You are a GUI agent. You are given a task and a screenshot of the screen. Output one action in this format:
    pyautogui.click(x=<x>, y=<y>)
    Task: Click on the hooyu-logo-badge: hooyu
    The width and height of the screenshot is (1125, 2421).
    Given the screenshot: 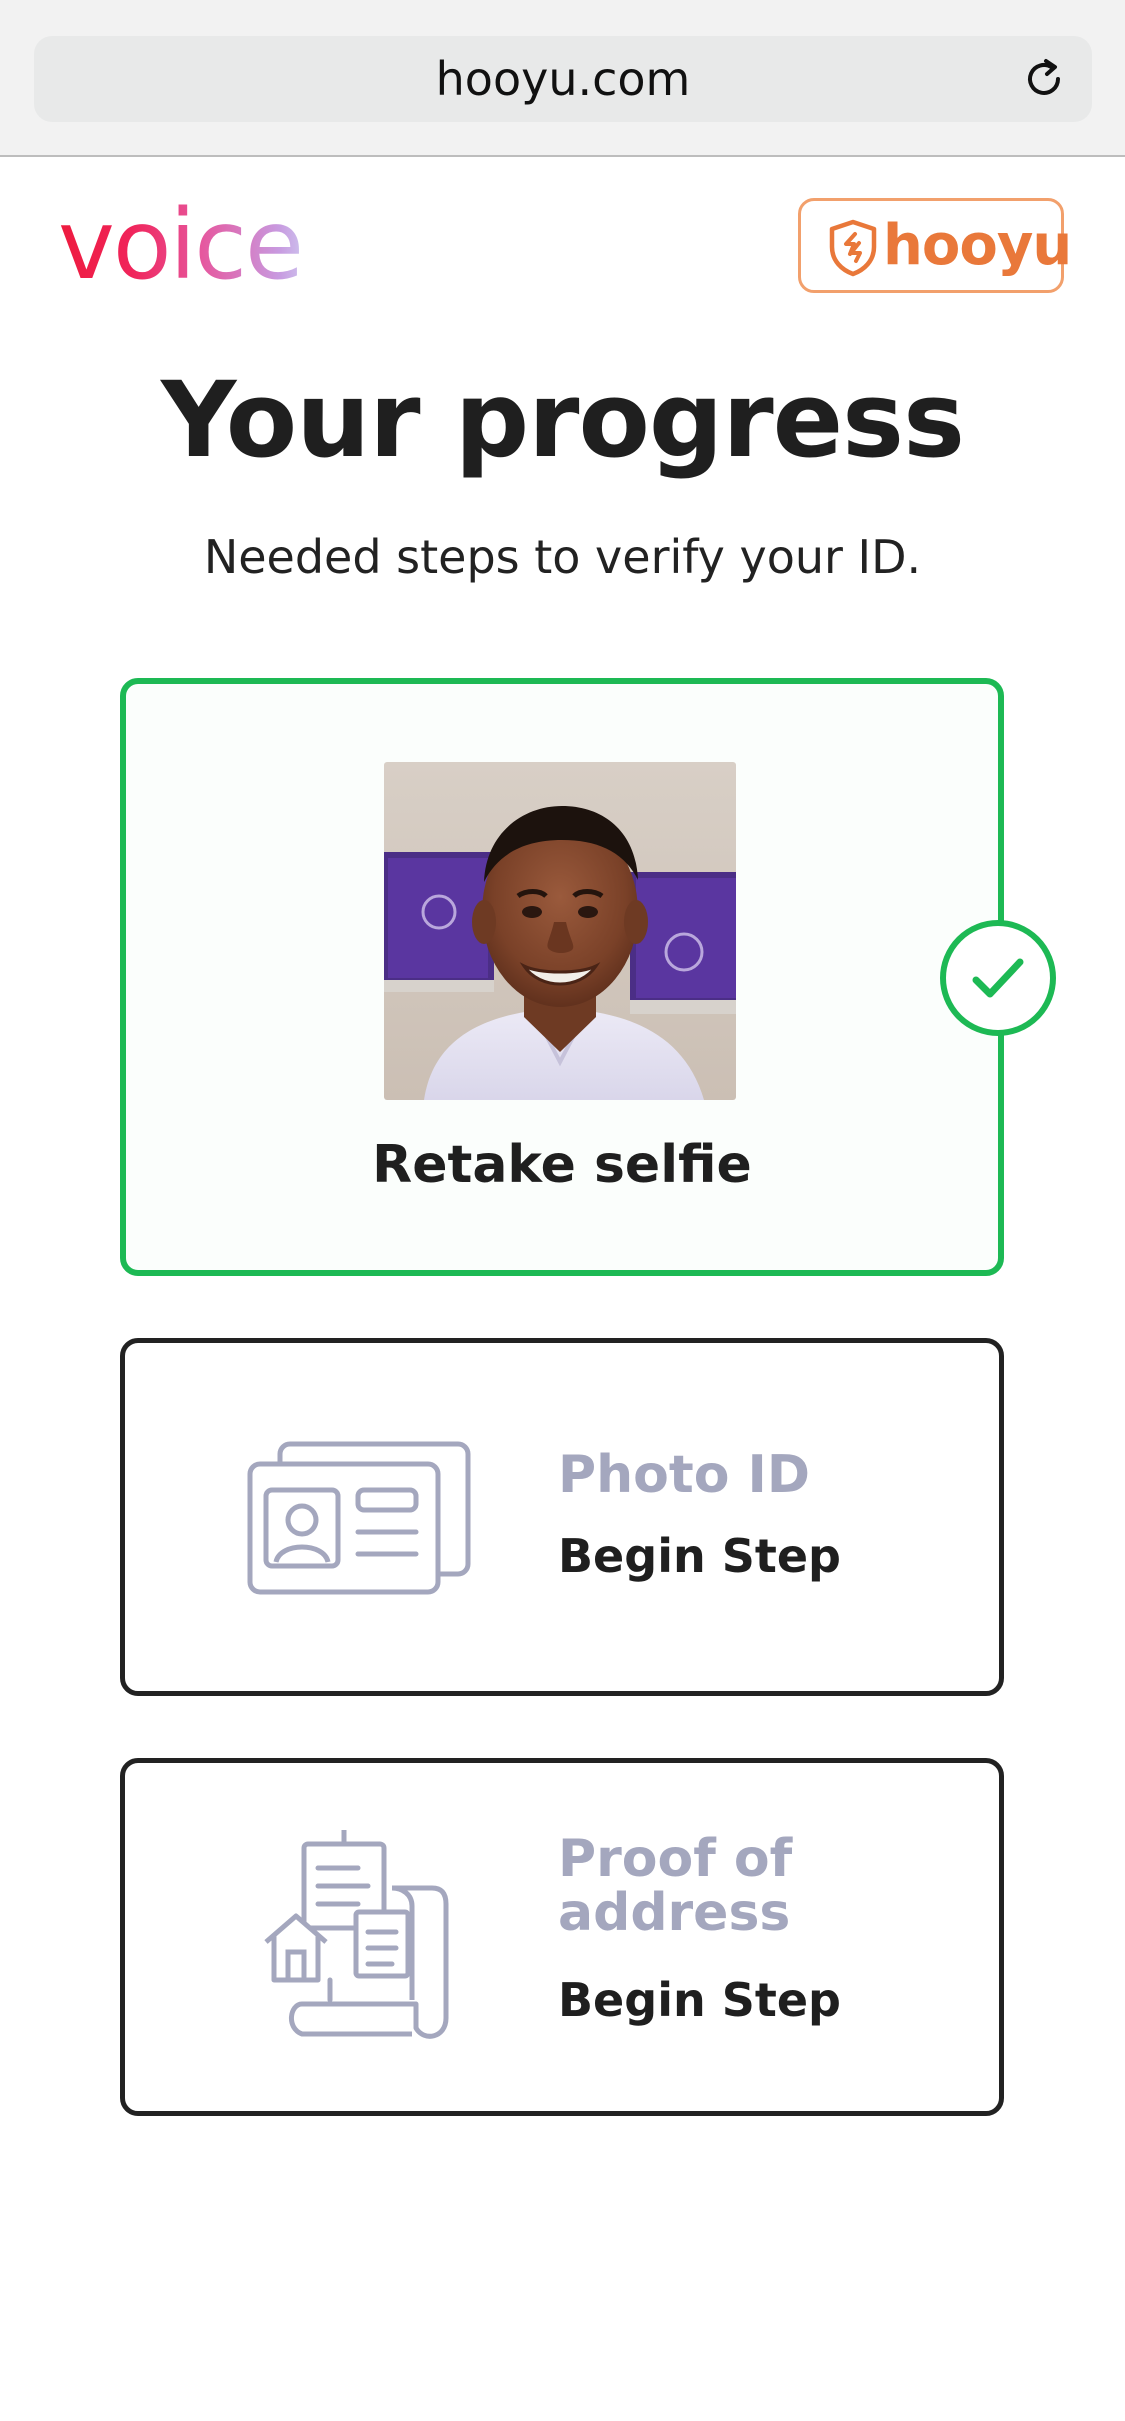 What is the action you would take?
    pyautogui.click(x=935, y=245)
    